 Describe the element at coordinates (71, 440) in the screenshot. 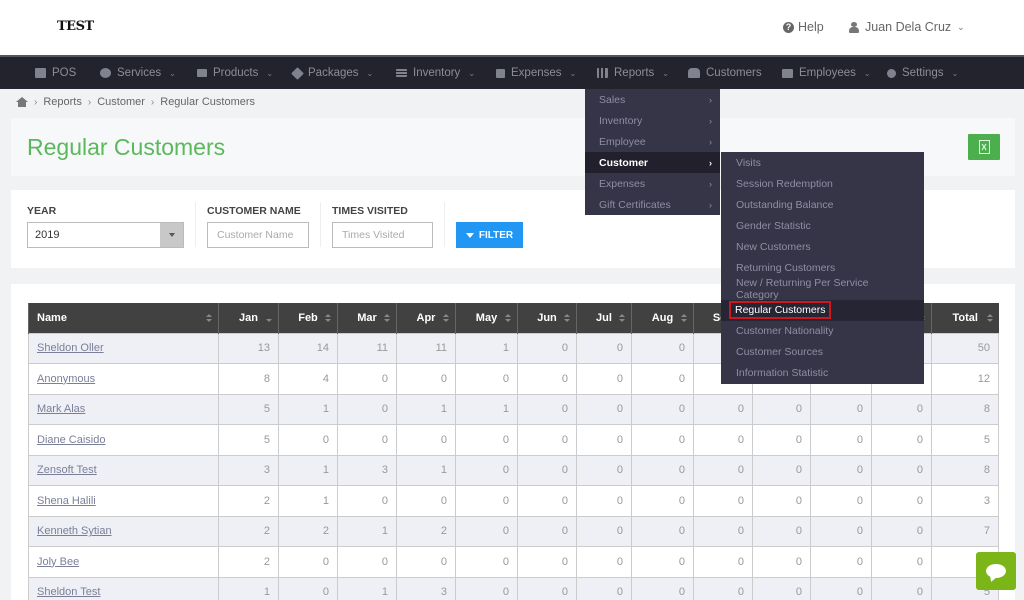

I see `customer-link: Diane Caisido` at that location.